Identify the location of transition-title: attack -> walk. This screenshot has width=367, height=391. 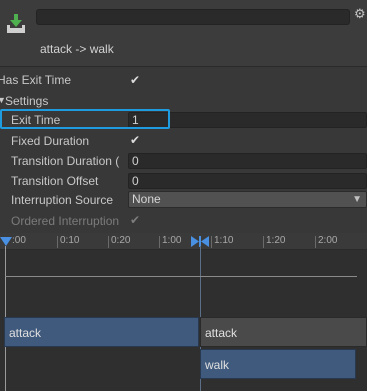
(77, 49).